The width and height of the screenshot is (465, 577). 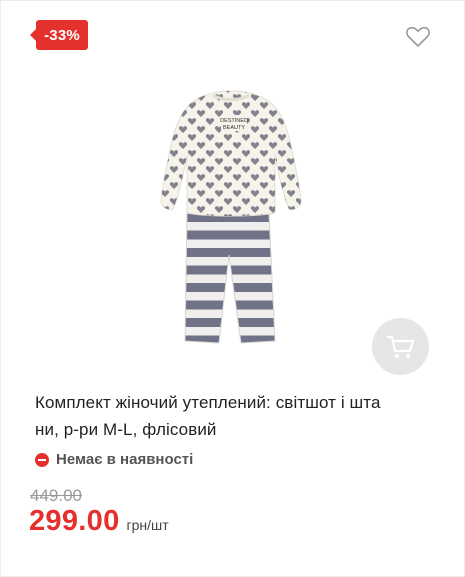 I want to click on heart-outline-icon, so click(x=418, y=36).